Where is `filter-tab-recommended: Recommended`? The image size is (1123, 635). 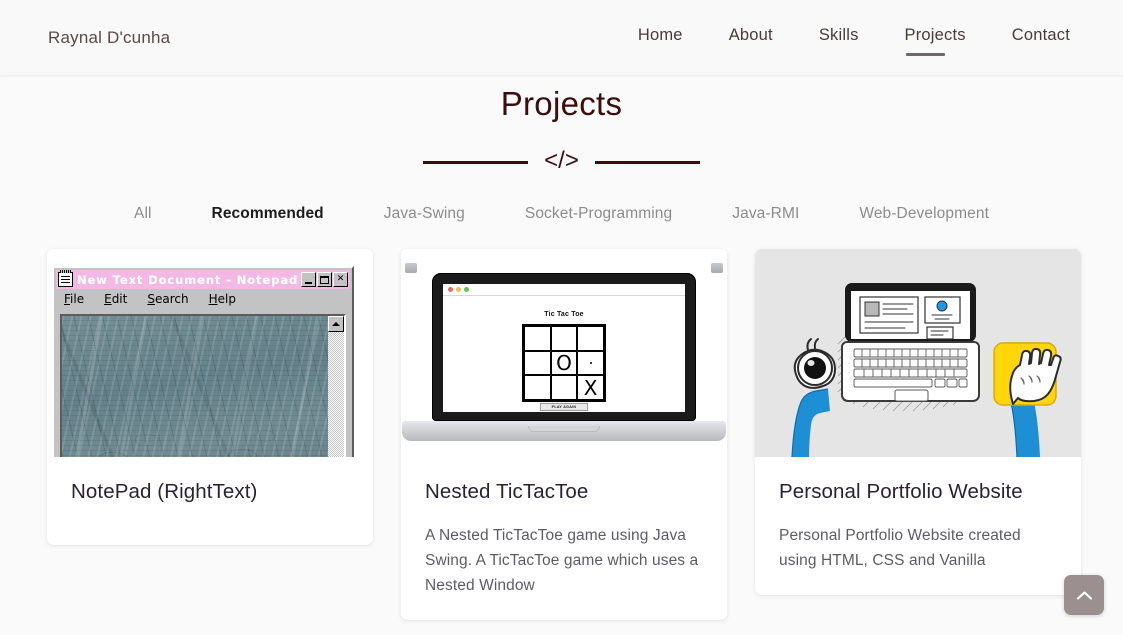
filter-tab-recommended: Recommended is located at coordinates (268, 214).